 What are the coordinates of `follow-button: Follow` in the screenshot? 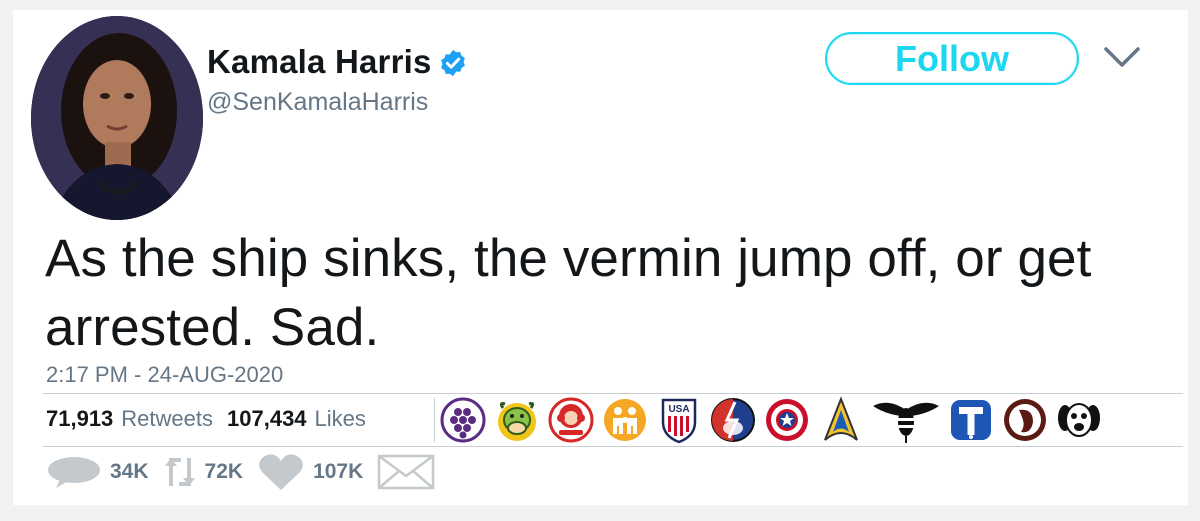 It's located at (952, 58).